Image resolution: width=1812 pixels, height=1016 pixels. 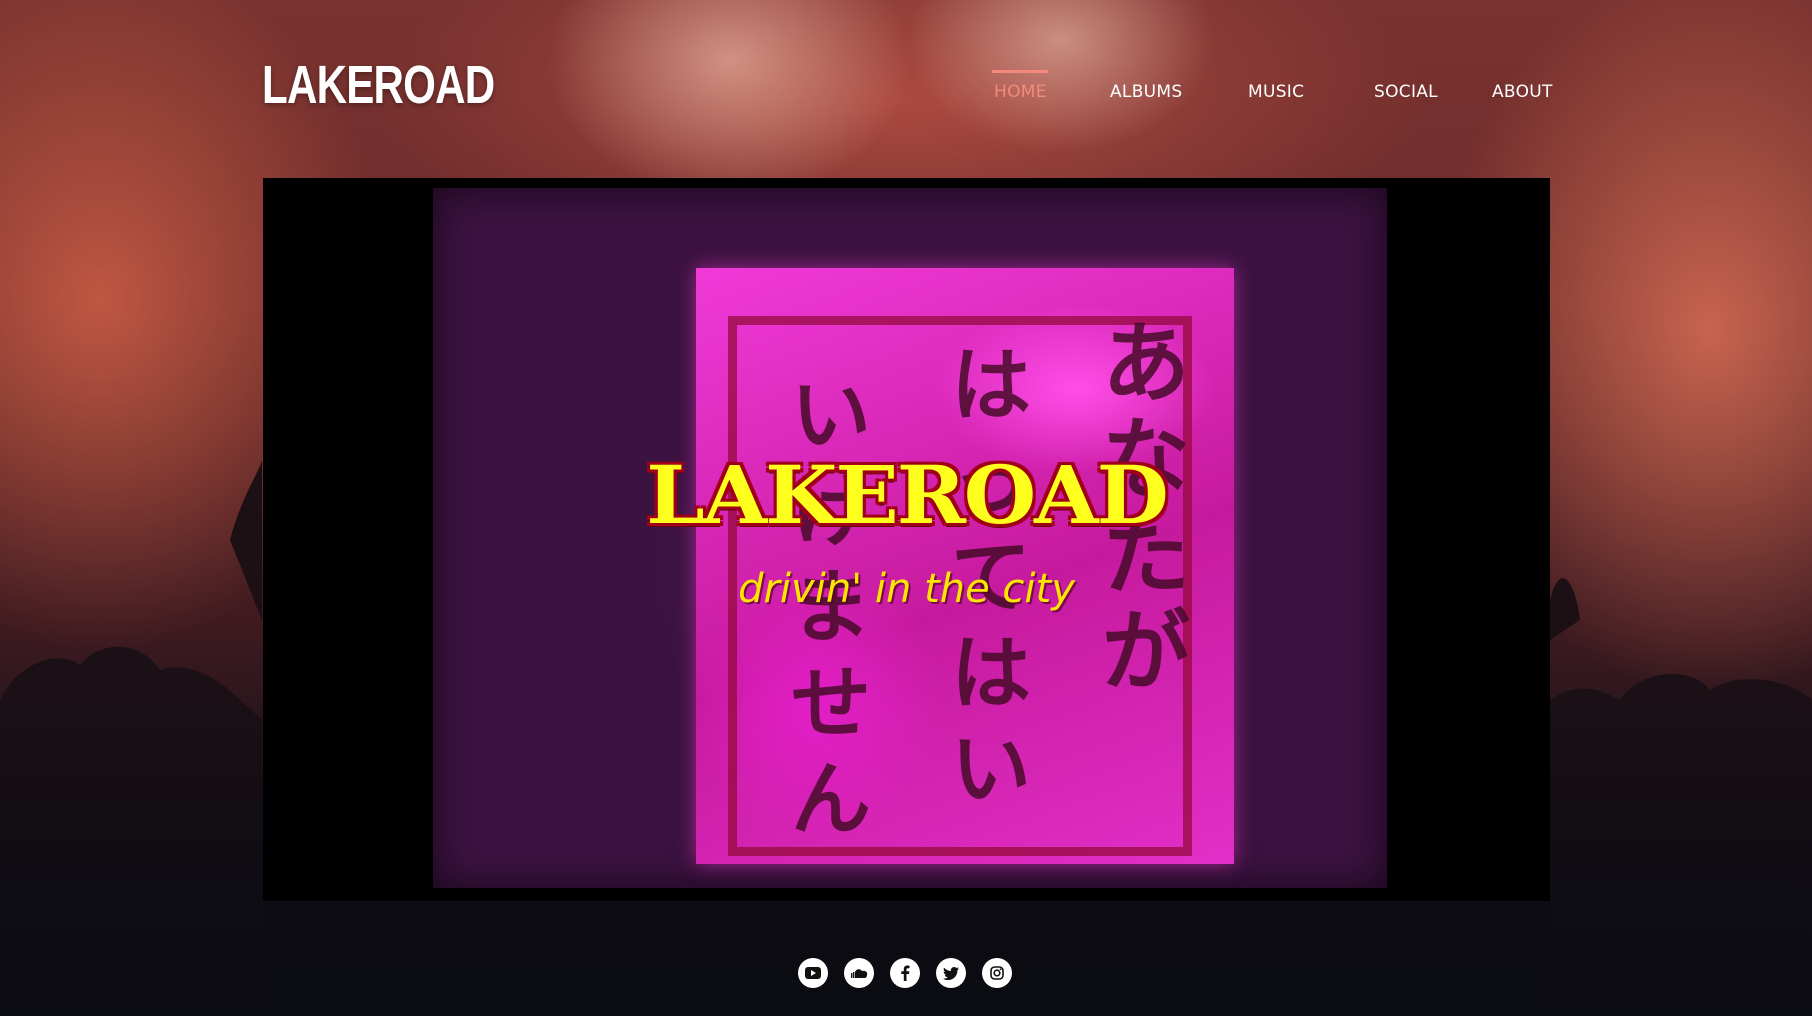 I want to click on nav-item-home: HOME, so click(x=1020, y=92).